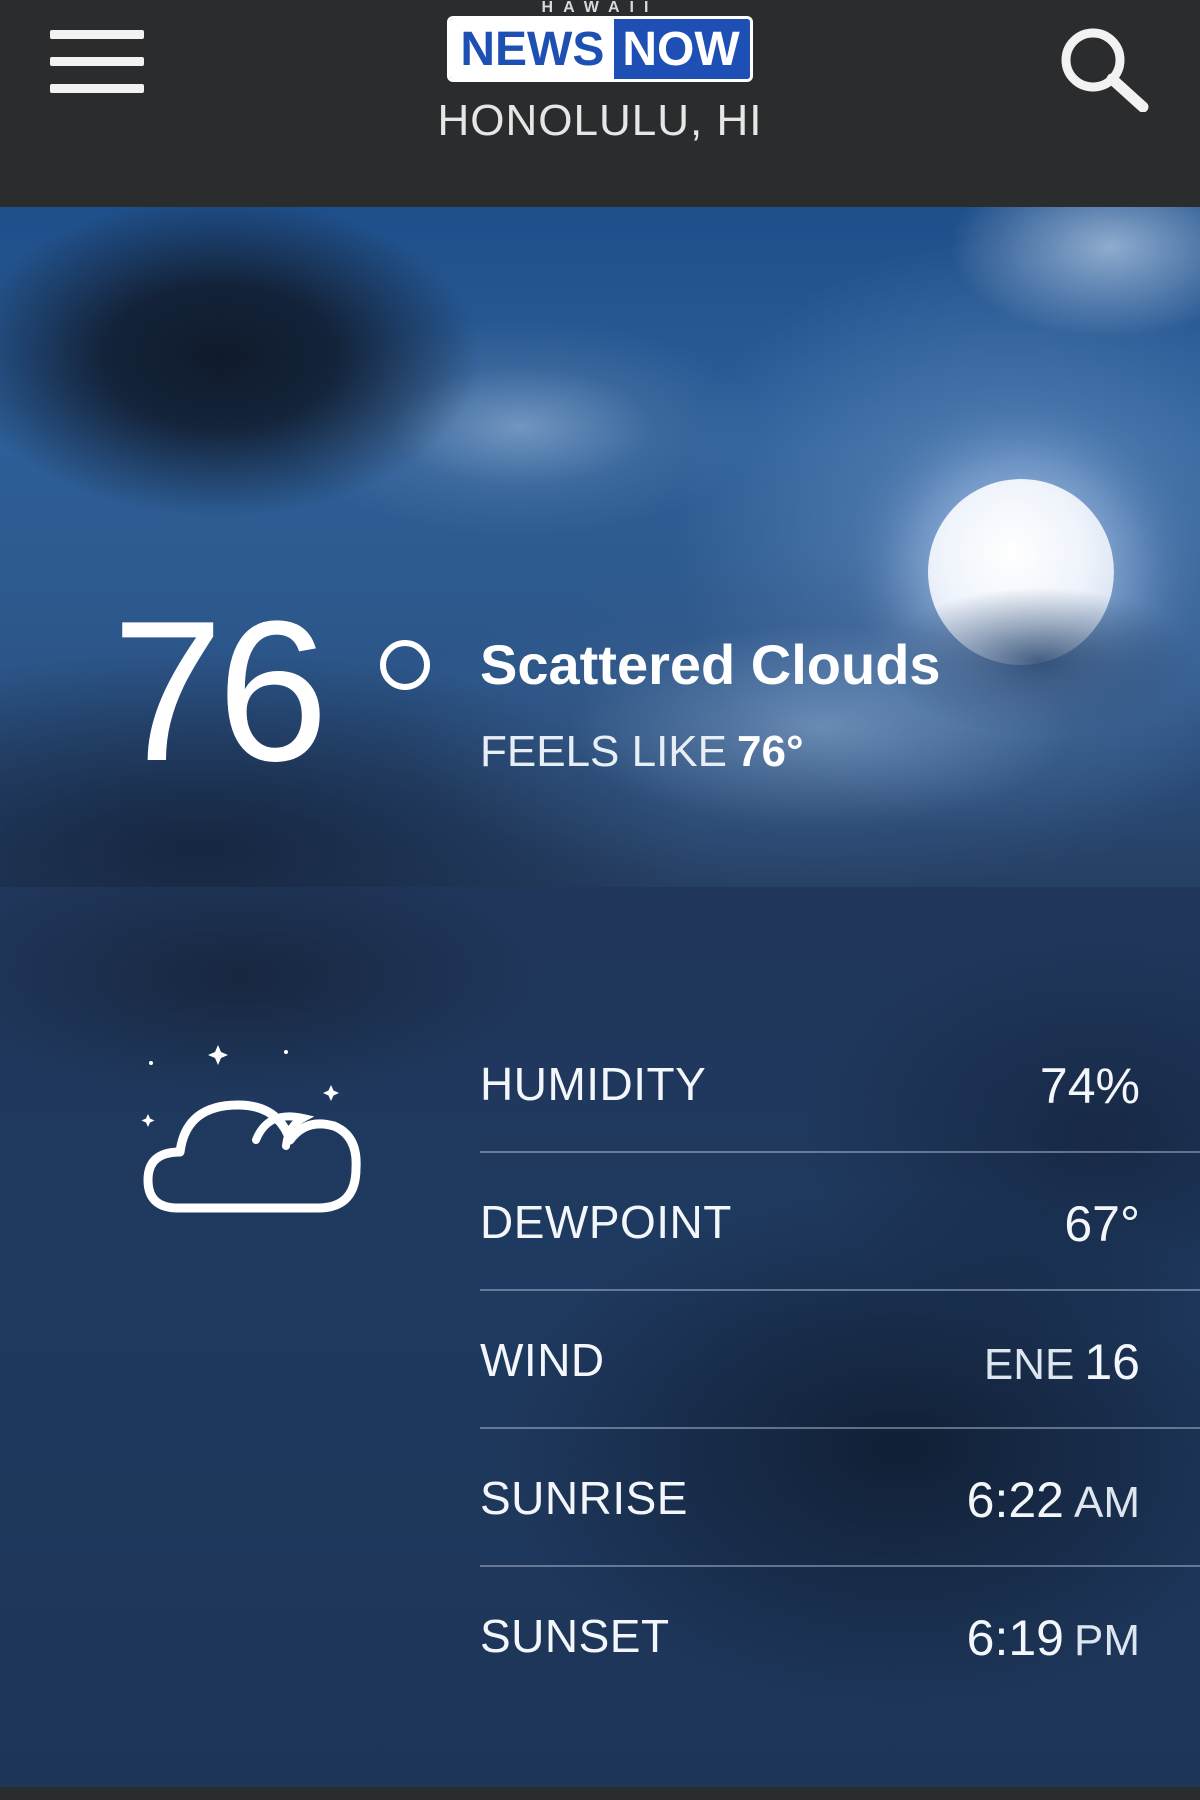  Describe the element at coordinates (1112, 1362) in the screenshot. I see `wind-speed: 16` at that location.